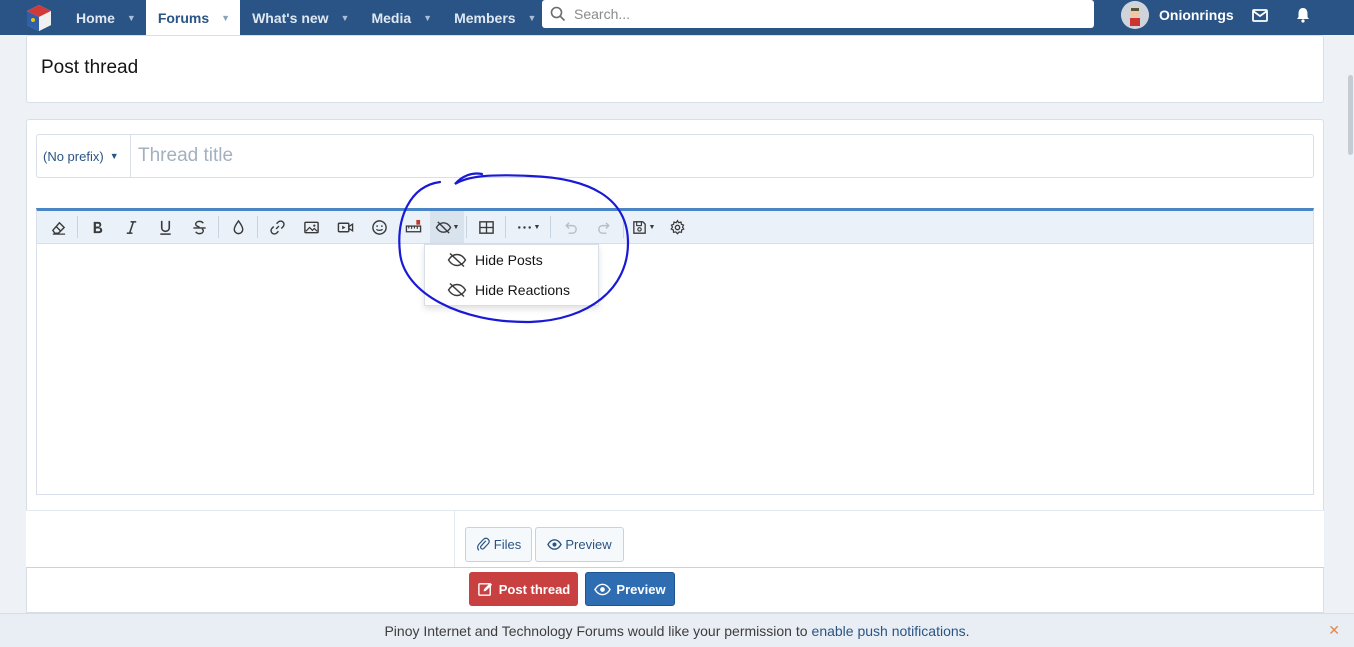 The width and height of the screenshot is (1354, 647). What do you see at coordinates (1334, 630) in the screenshot?
I see `close-icon: ✕` at bounding box center [1334, 630].